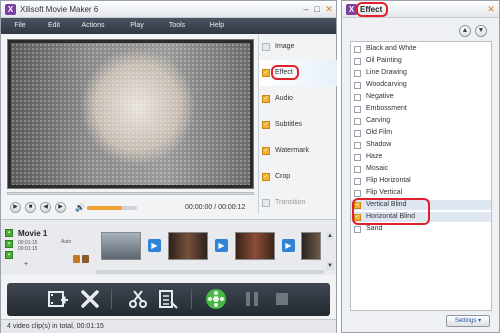  What do you see at coordinates (421, 73) in the screenshot?
I see `effect-item: Line Drawing` at bounding box center [421, 73].